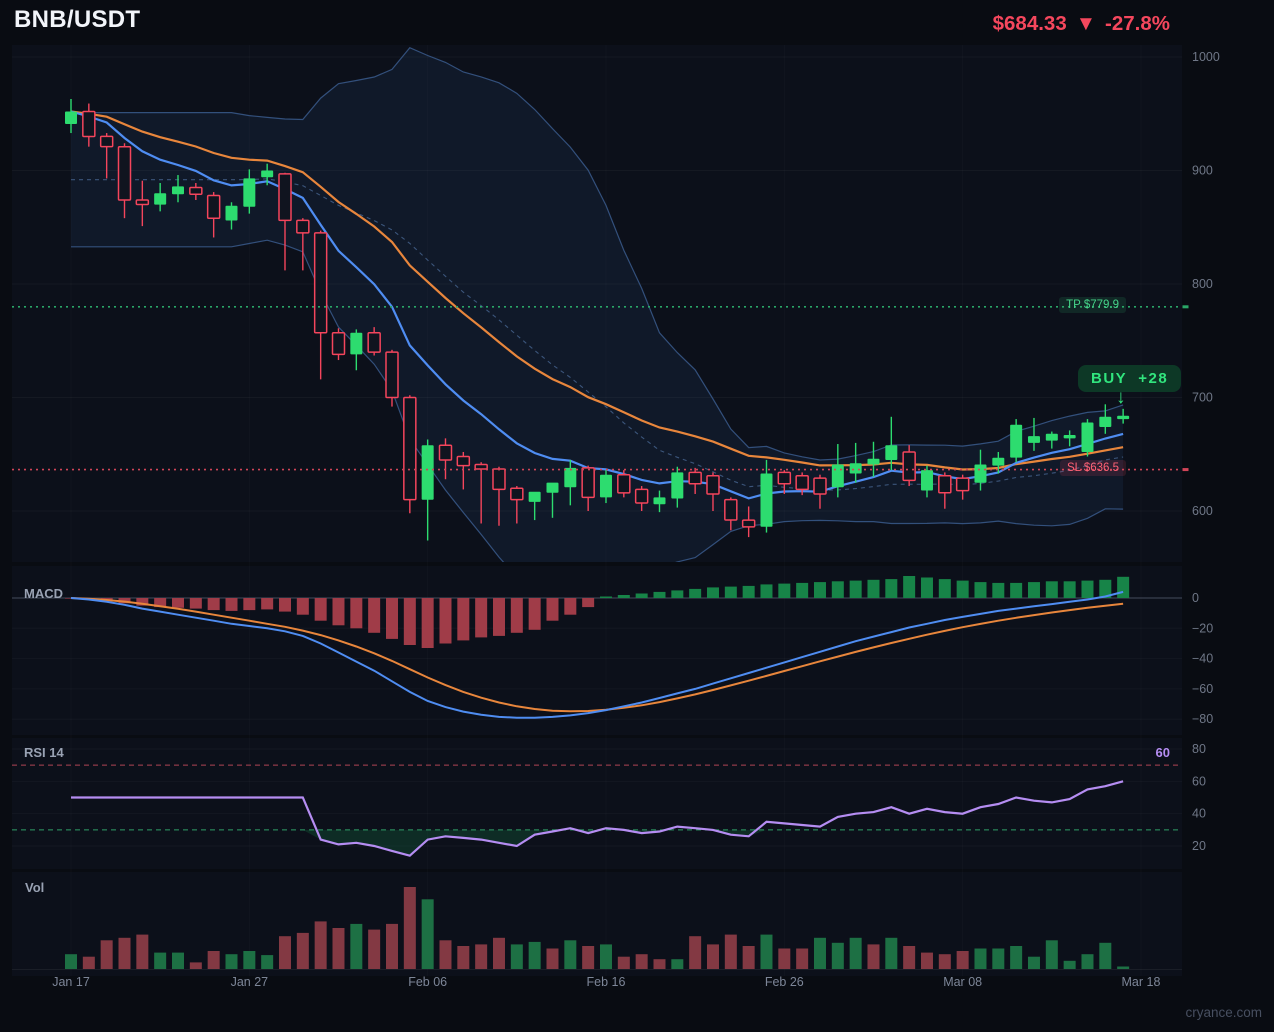 This screenshot has height=1032, width=1274. What do you see at coordinates (1185, 470) in the screenshot?
I see `sl-axis-tick` at bounding box center [1185, 470].